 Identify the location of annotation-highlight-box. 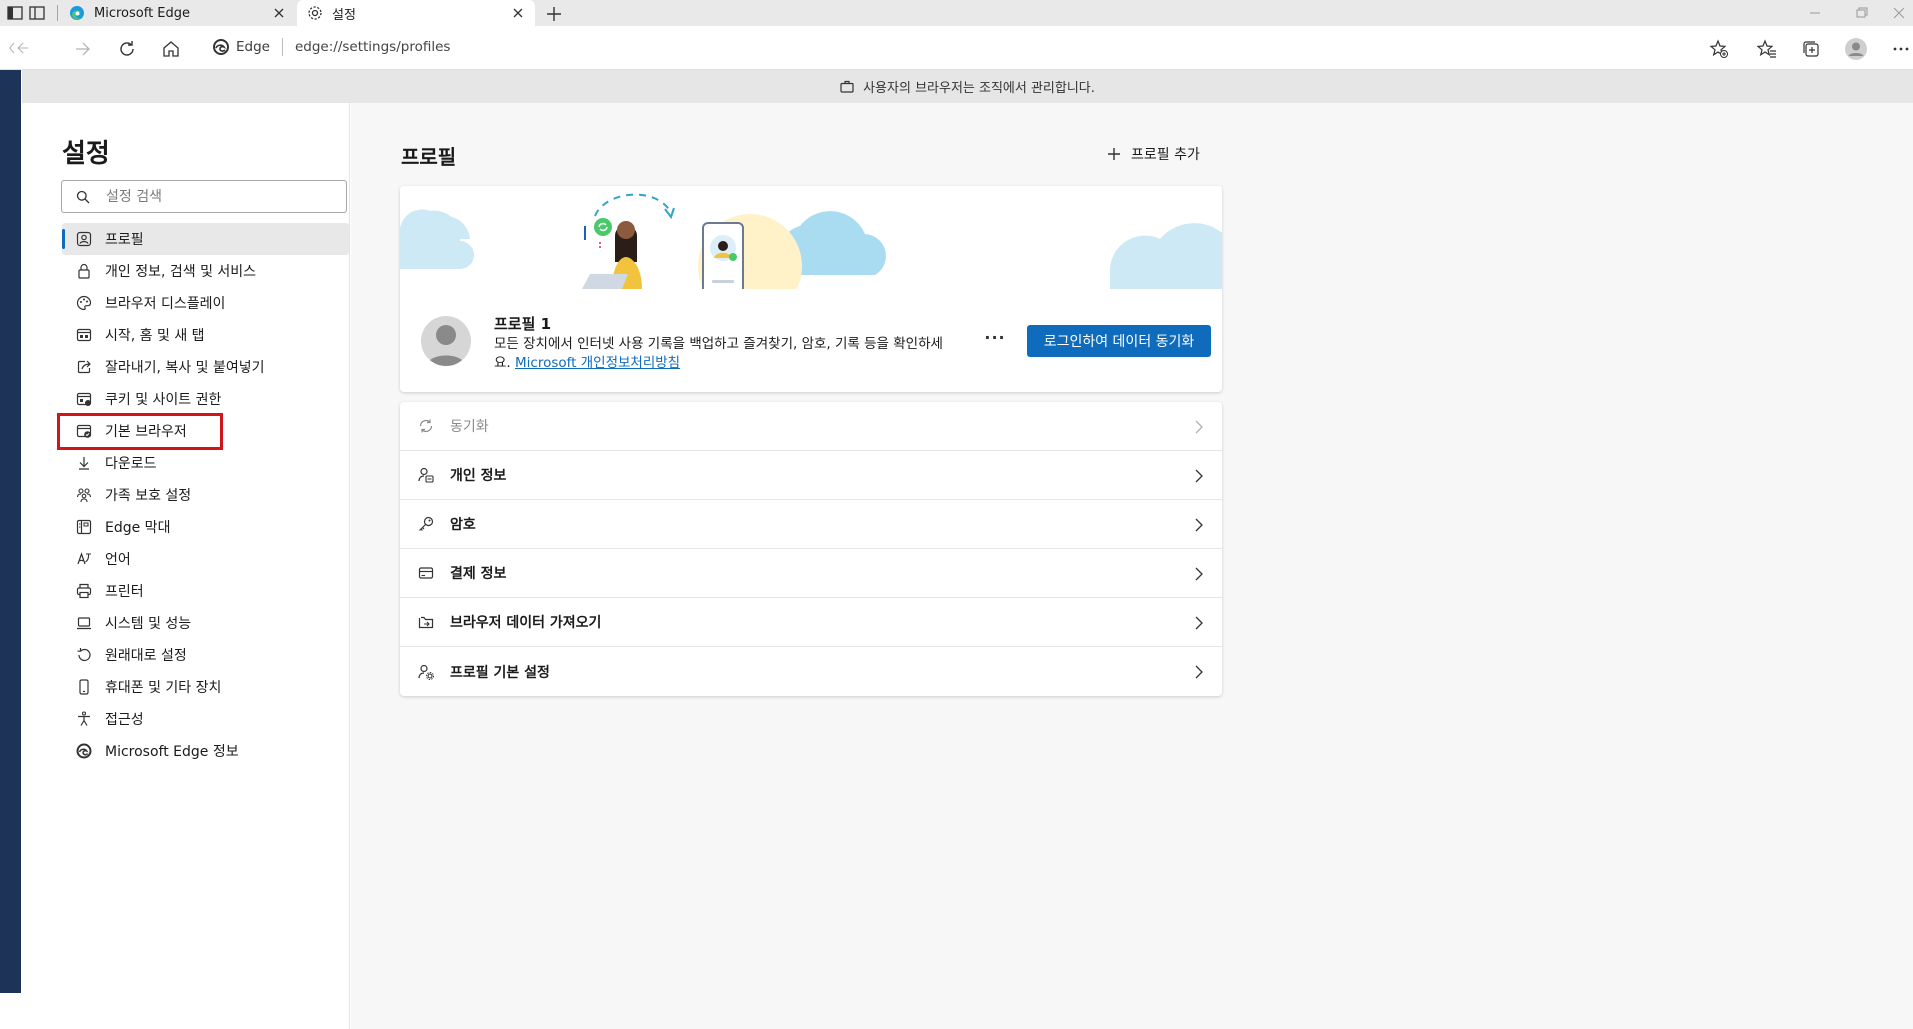
(140, 431).